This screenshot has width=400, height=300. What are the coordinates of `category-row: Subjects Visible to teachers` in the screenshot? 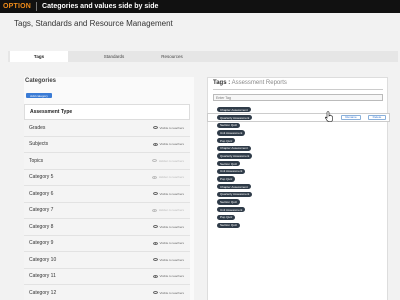 It's located at (107, 144).